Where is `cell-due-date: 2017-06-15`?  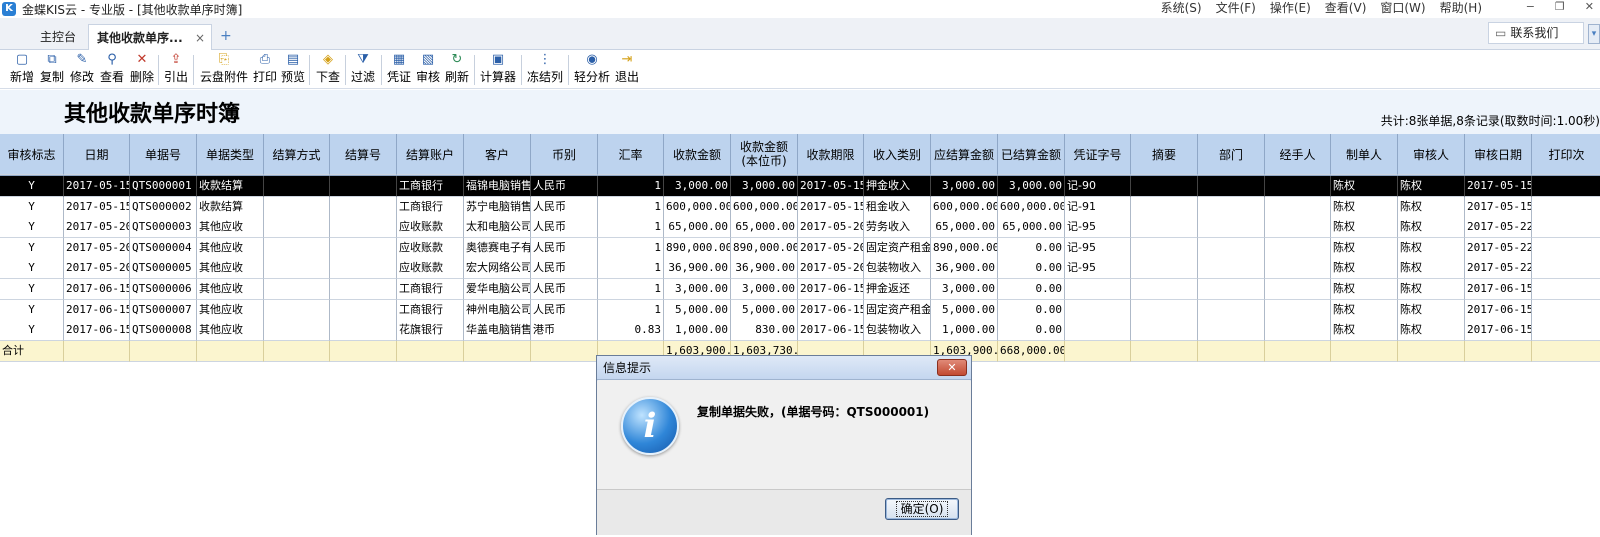 cell-due-date: 2017-06-15 is located at coordinates (831, 289).